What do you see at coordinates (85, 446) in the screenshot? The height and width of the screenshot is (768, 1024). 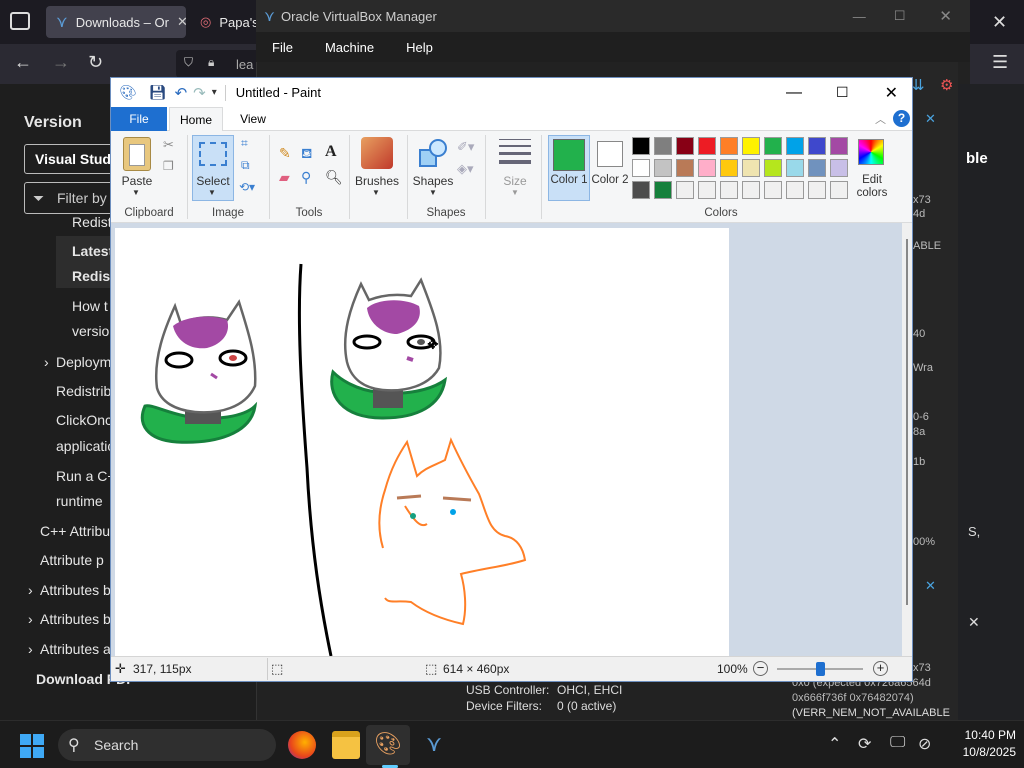 I see `nav-item: applicatio` at bounding box center [85, 446].